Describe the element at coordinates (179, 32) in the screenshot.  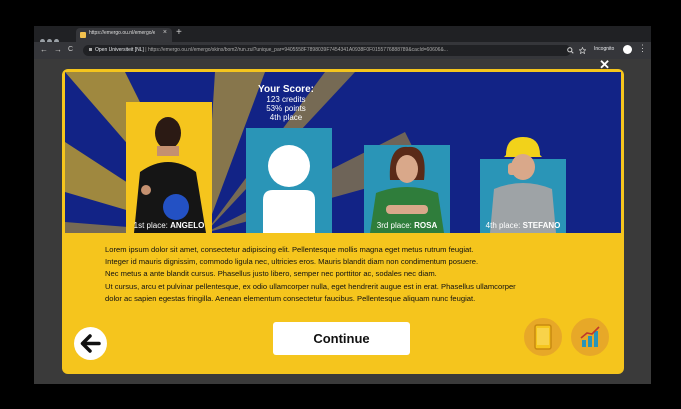
I see `new-tab-button: +` at that location.